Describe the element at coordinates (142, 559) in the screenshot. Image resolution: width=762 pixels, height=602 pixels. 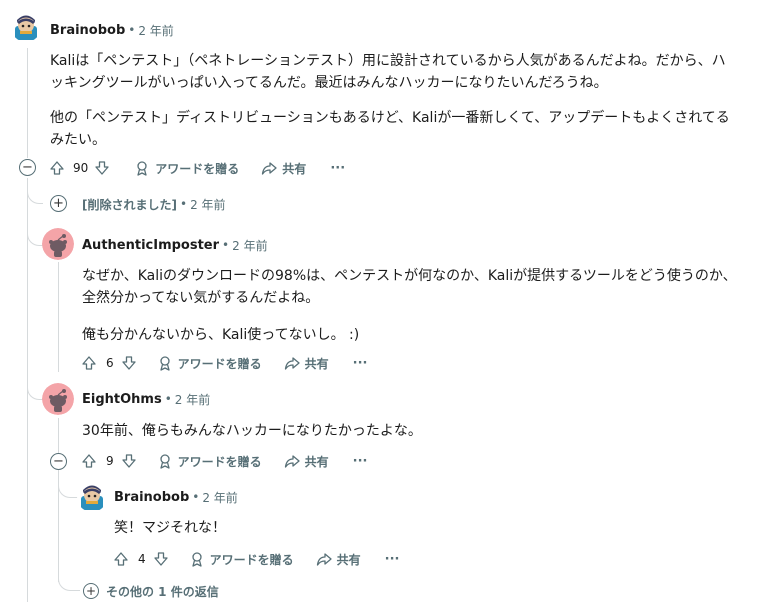
I see `vote-count: 4` at that location.